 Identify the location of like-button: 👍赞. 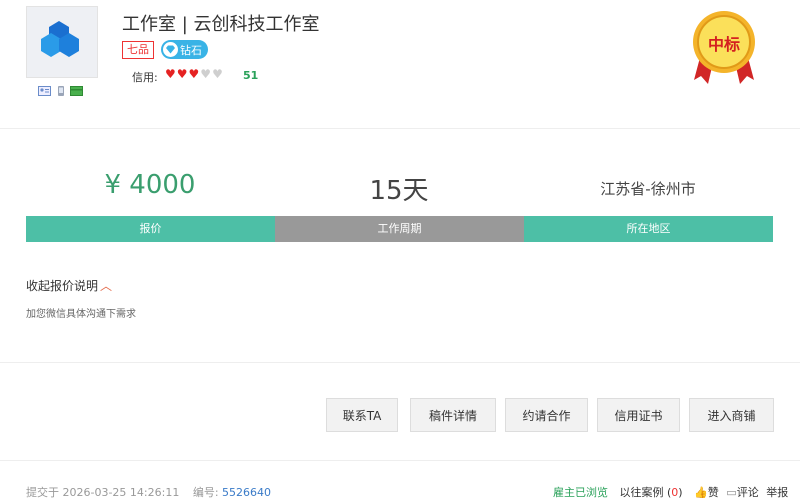
(706, 492).